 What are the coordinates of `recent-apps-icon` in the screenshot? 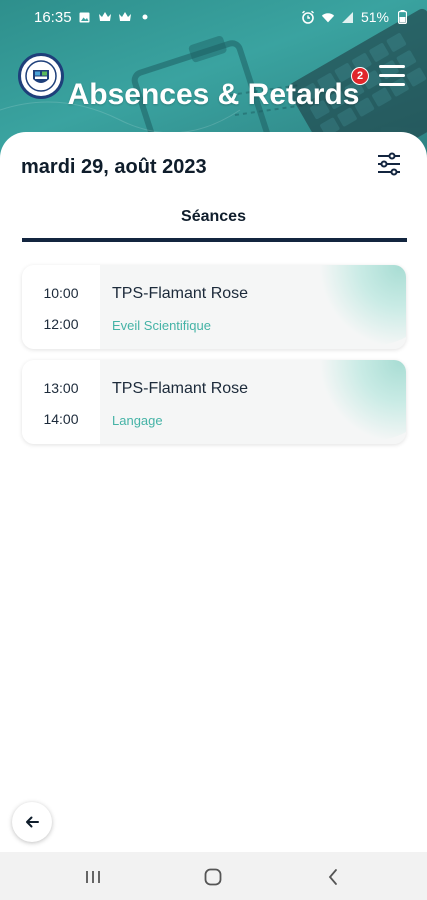 It's located at (93, 877).